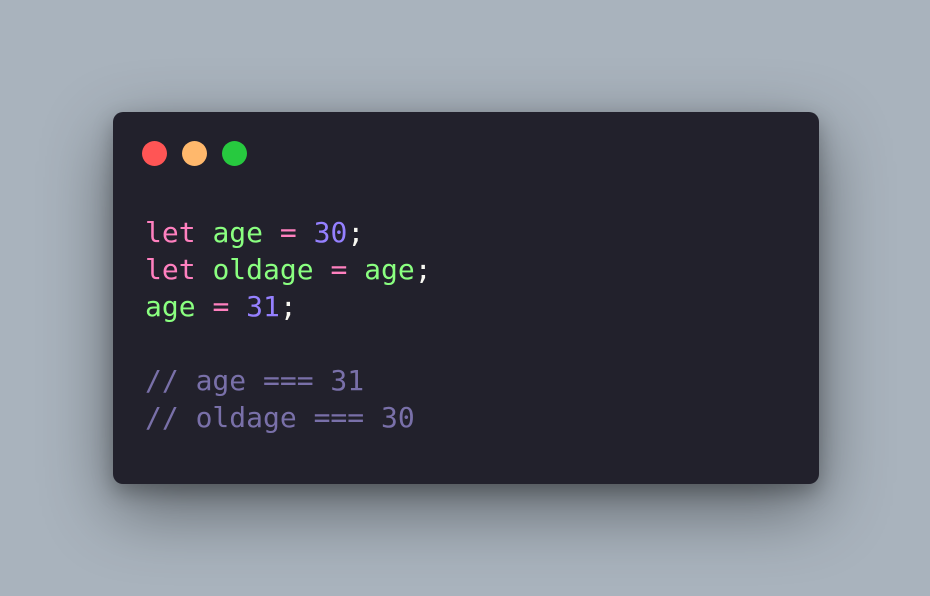 Image resolution: width=930 pixels, height=596 pixels. I want to click on maximize-icon, so click(234, 153).